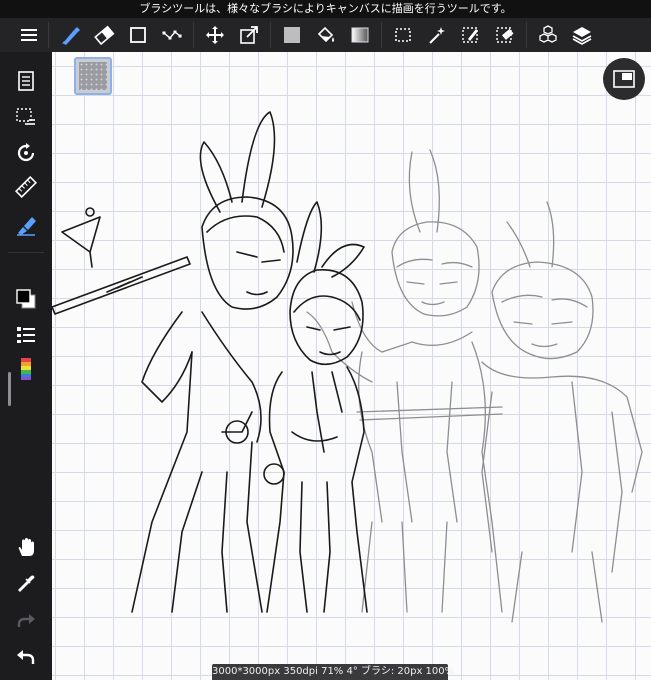 The height and width of the screenshot is (680, 651). I want to click on shape-icon, so click(138, 35).